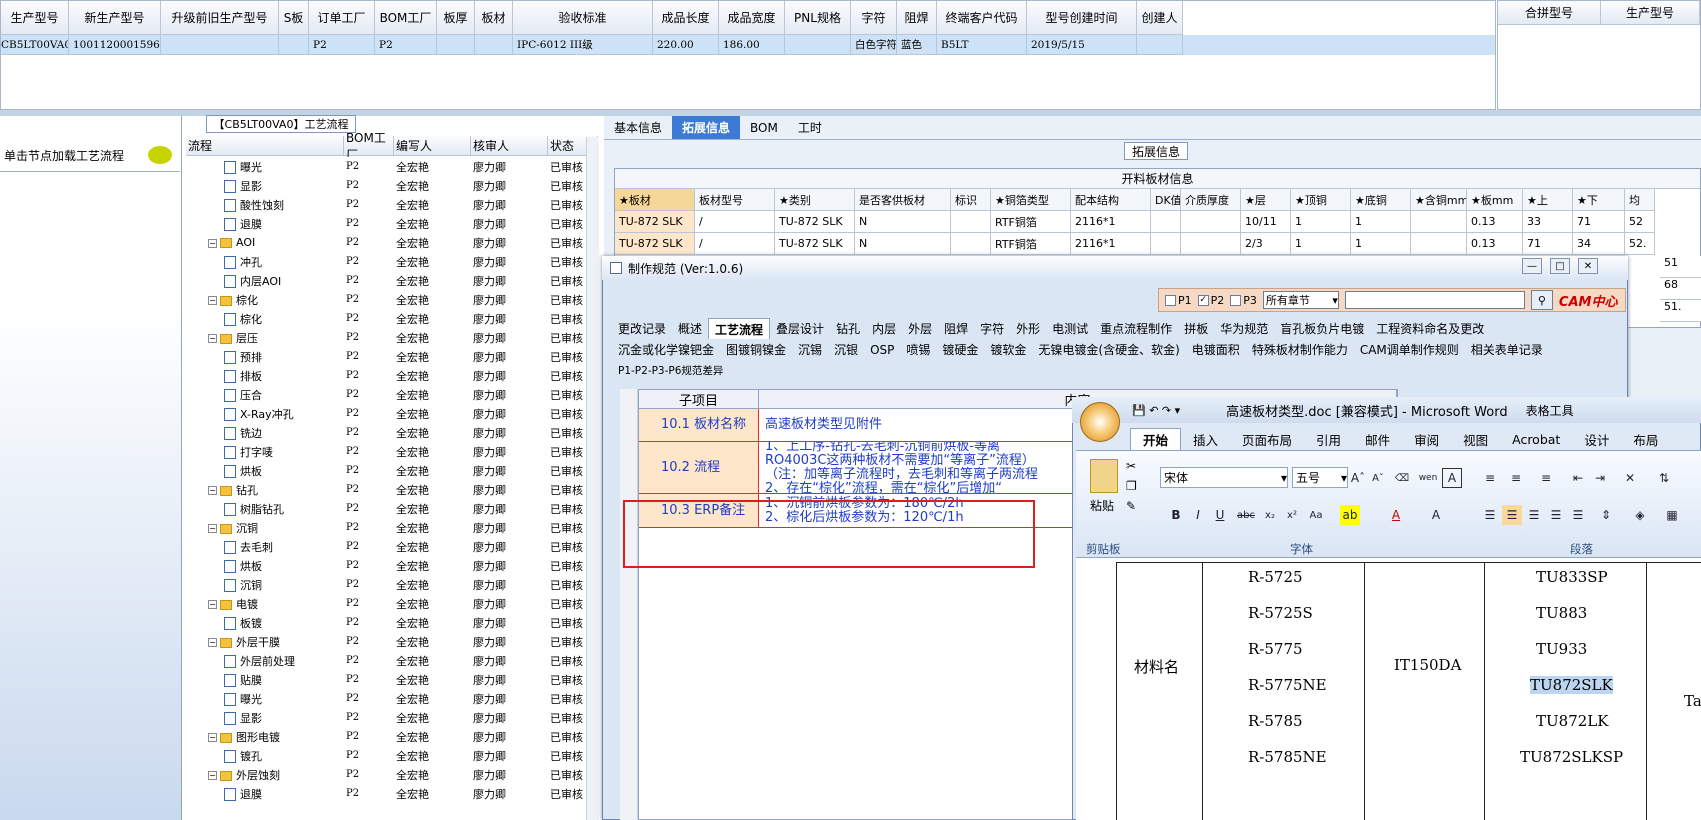 The width and height of the screenshot is (1701, 820). I want to click on tree-row: − 沉铜 P2 全宏艳 廖力卿 已审核, so click(386, 527).